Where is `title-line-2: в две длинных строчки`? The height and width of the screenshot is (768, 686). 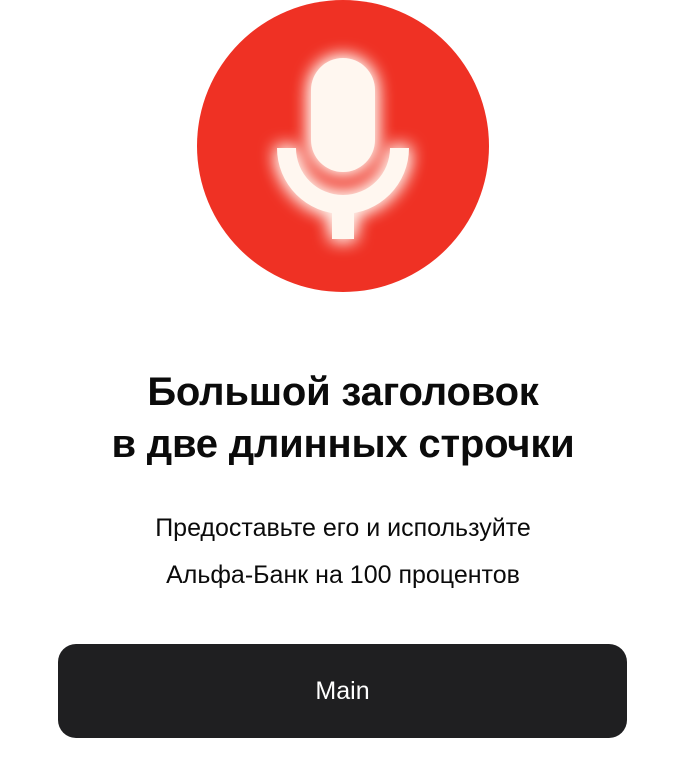 title-line-2: в две длинных строчки is located at coordinates (343, 444).